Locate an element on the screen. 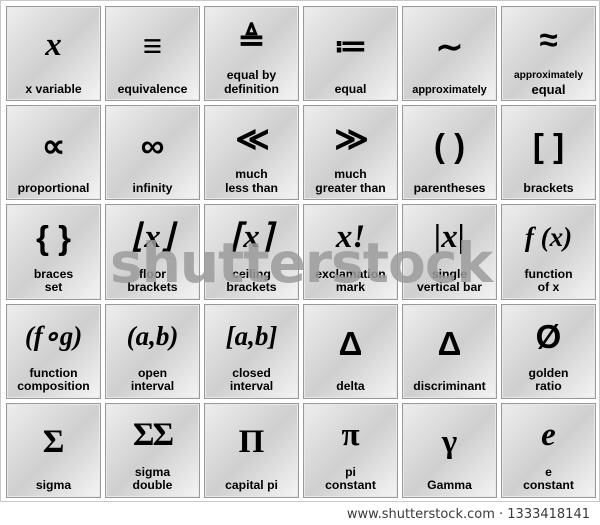  symbol-glyph-text: (f∘g) is located at coordinates (53, 336).